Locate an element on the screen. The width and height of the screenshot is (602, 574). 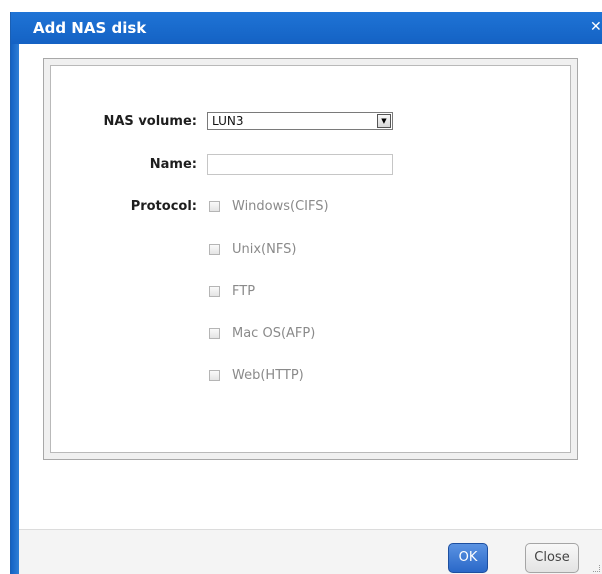
dialog-left-border is located at coordinates (15, 309).